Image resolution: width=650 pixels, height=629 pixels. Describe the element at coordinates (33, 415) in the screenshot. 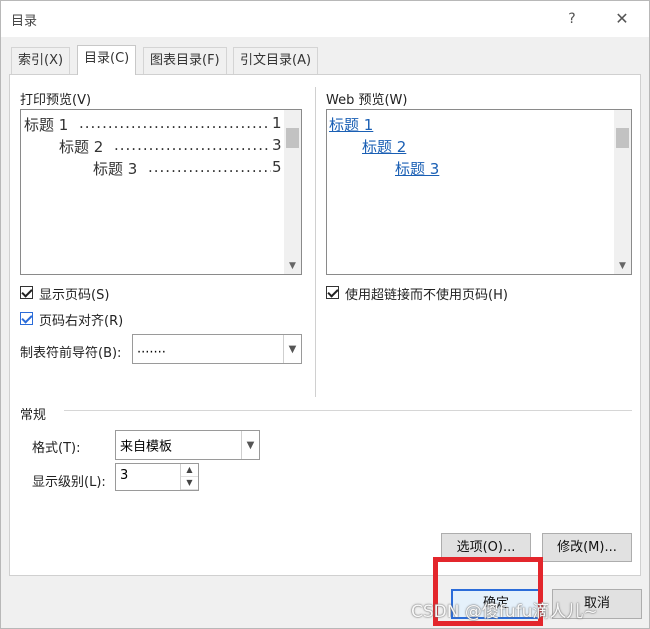

I see `general-section-label: 常规` at that location.